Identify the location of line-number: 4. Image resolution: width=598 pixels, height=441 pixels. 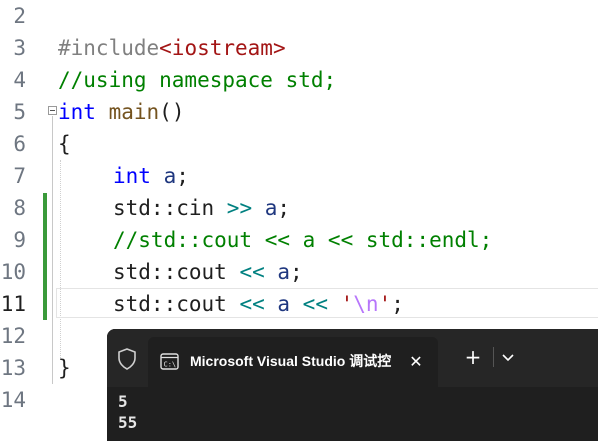
(19, 80).